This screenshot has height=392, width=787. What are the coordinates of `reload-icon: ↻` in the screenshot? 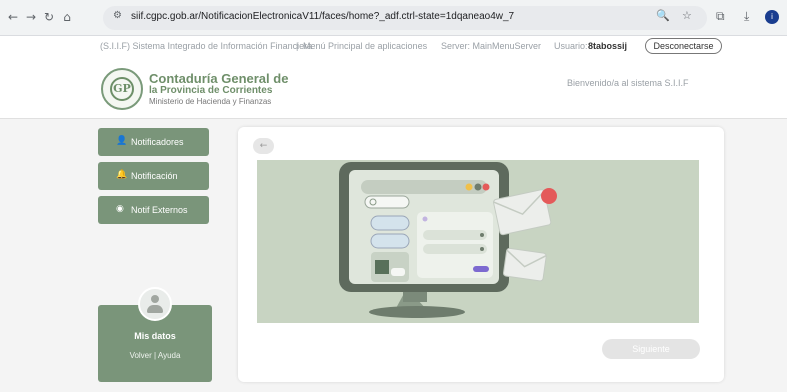 It's located at (49, 17).